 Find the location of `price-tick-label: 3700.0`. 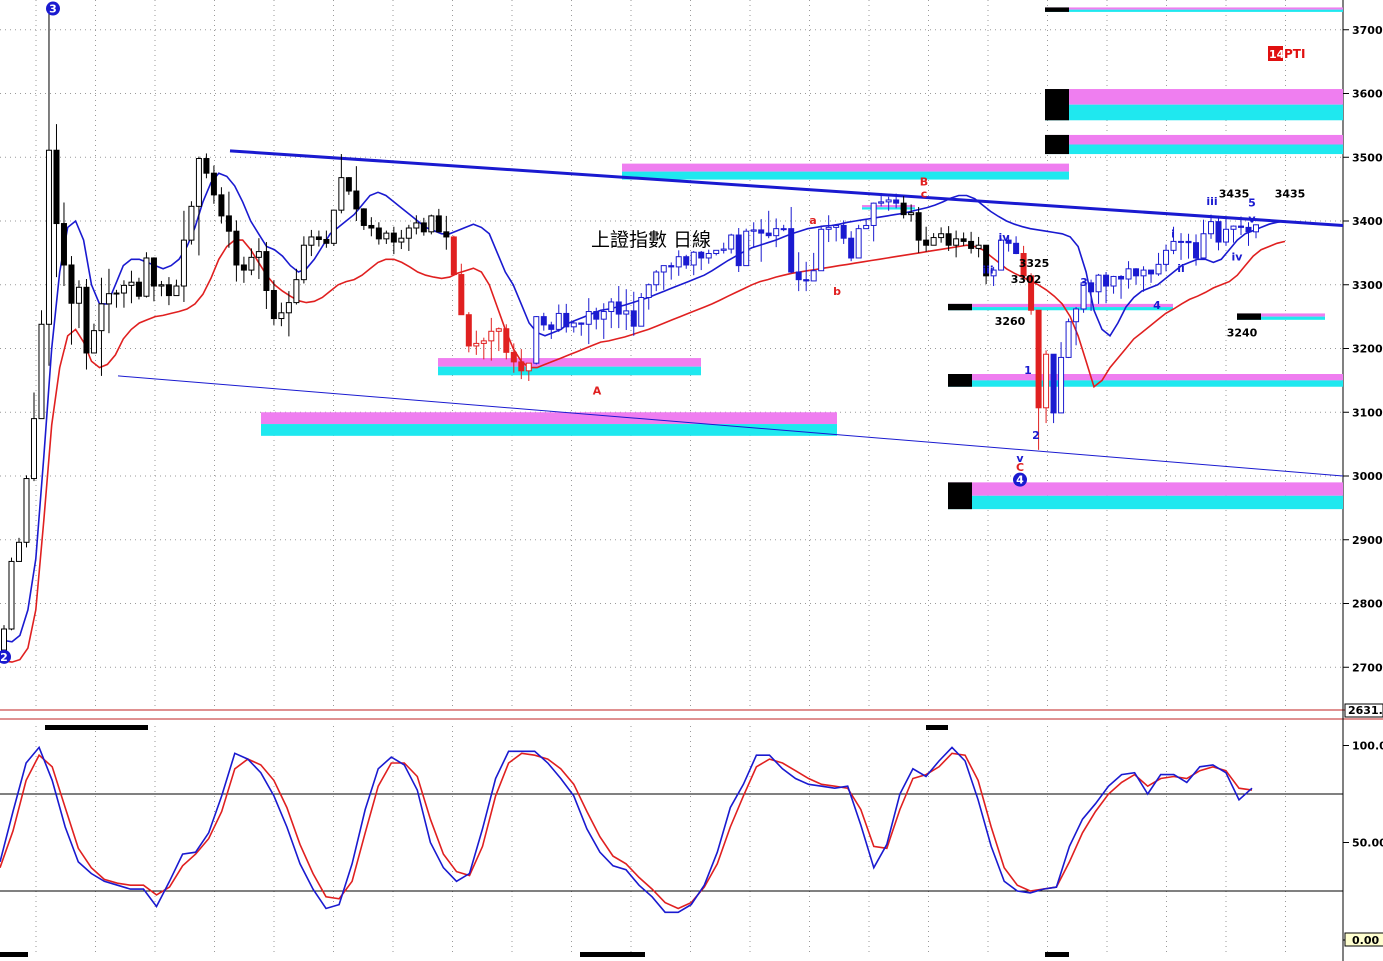

price-tick-label: 3700.0 is located at coordinates (1367, 30).